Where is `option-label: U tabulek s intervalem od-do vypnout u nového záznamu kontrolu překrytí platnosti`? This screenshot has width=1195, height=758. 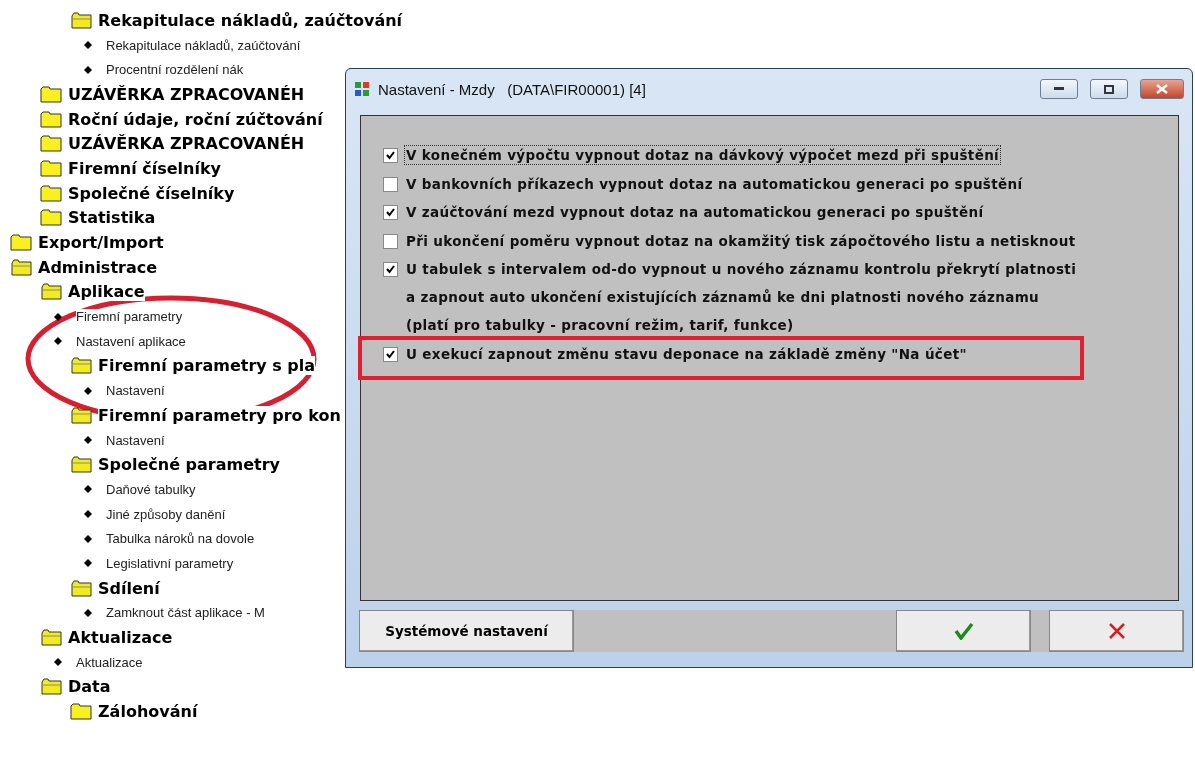 option-label: U tabulek s intervalem od-do vypnout u nového záznamu kontrolu překrytí platnosti is located at coordinates (741, 269).